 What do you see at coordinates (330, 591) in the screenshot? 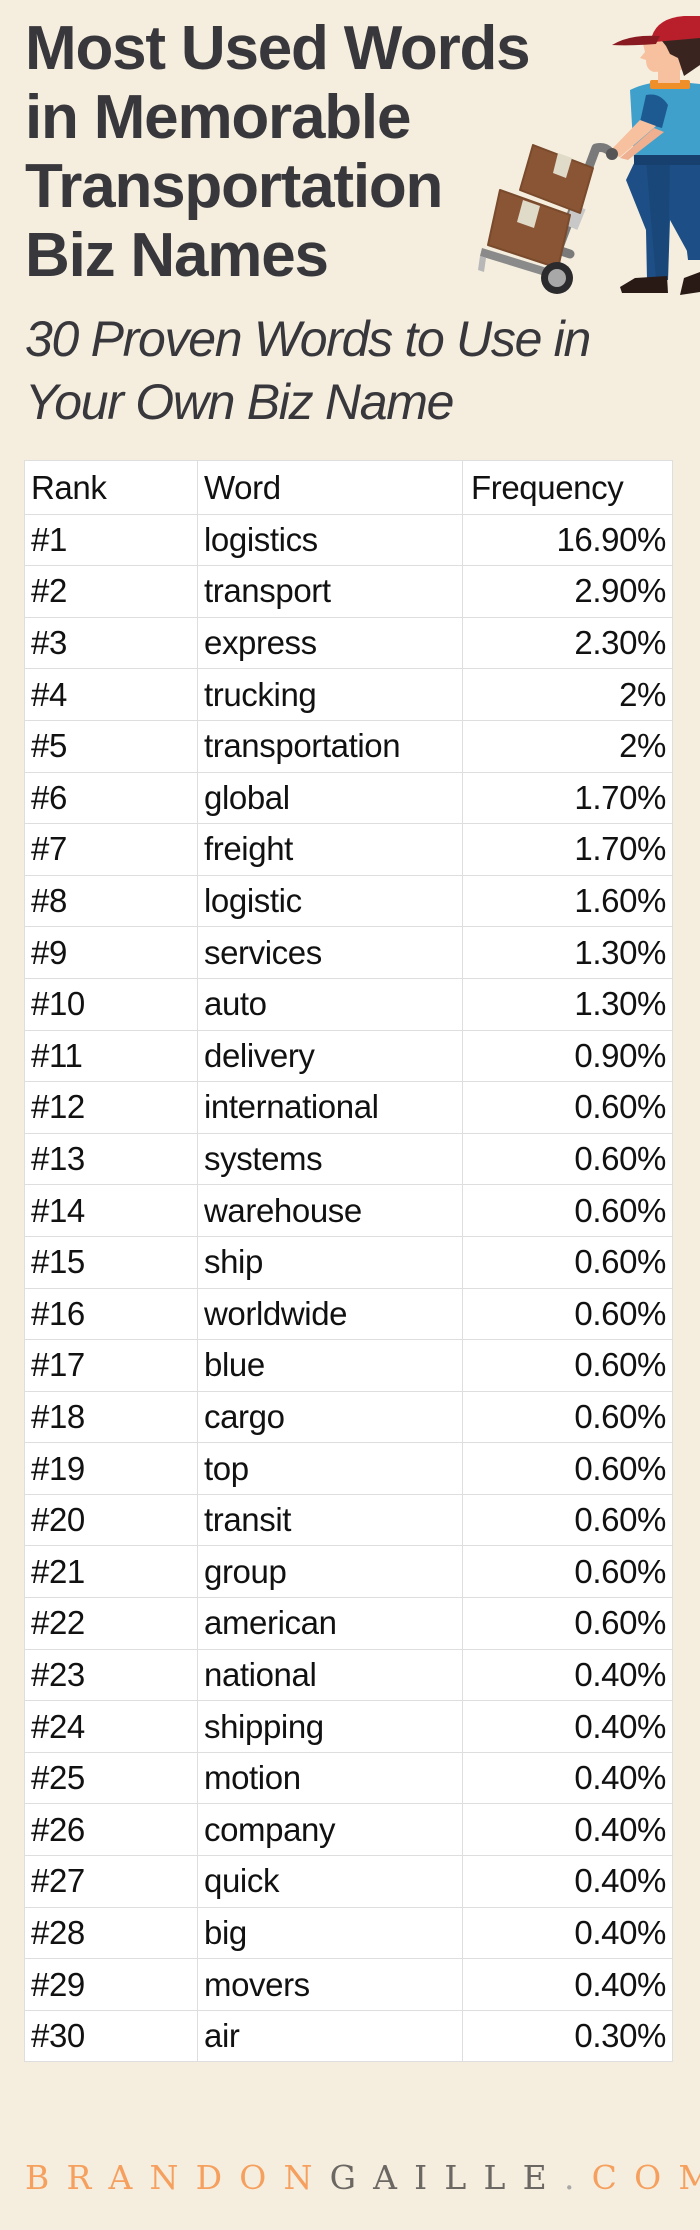
I see `word-cell: transport` at bounding box center [330, 591].